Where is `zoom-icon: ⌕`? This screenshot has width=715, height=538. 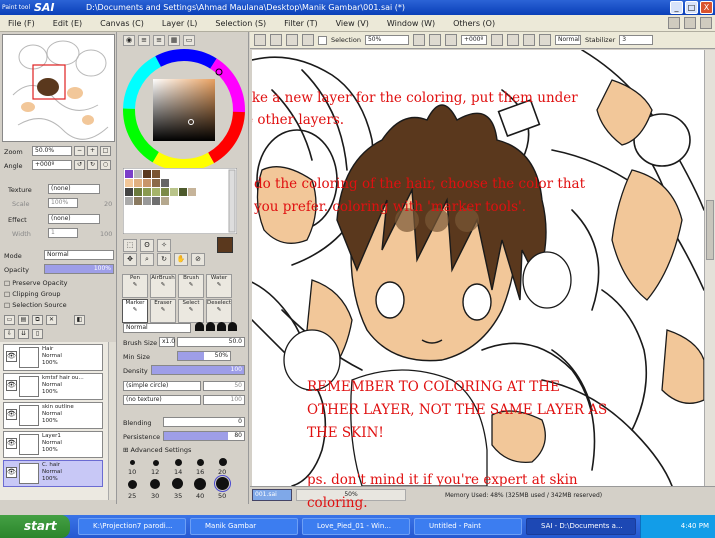 zoom-icon: ⌕ is located at coordinates (147, 259).